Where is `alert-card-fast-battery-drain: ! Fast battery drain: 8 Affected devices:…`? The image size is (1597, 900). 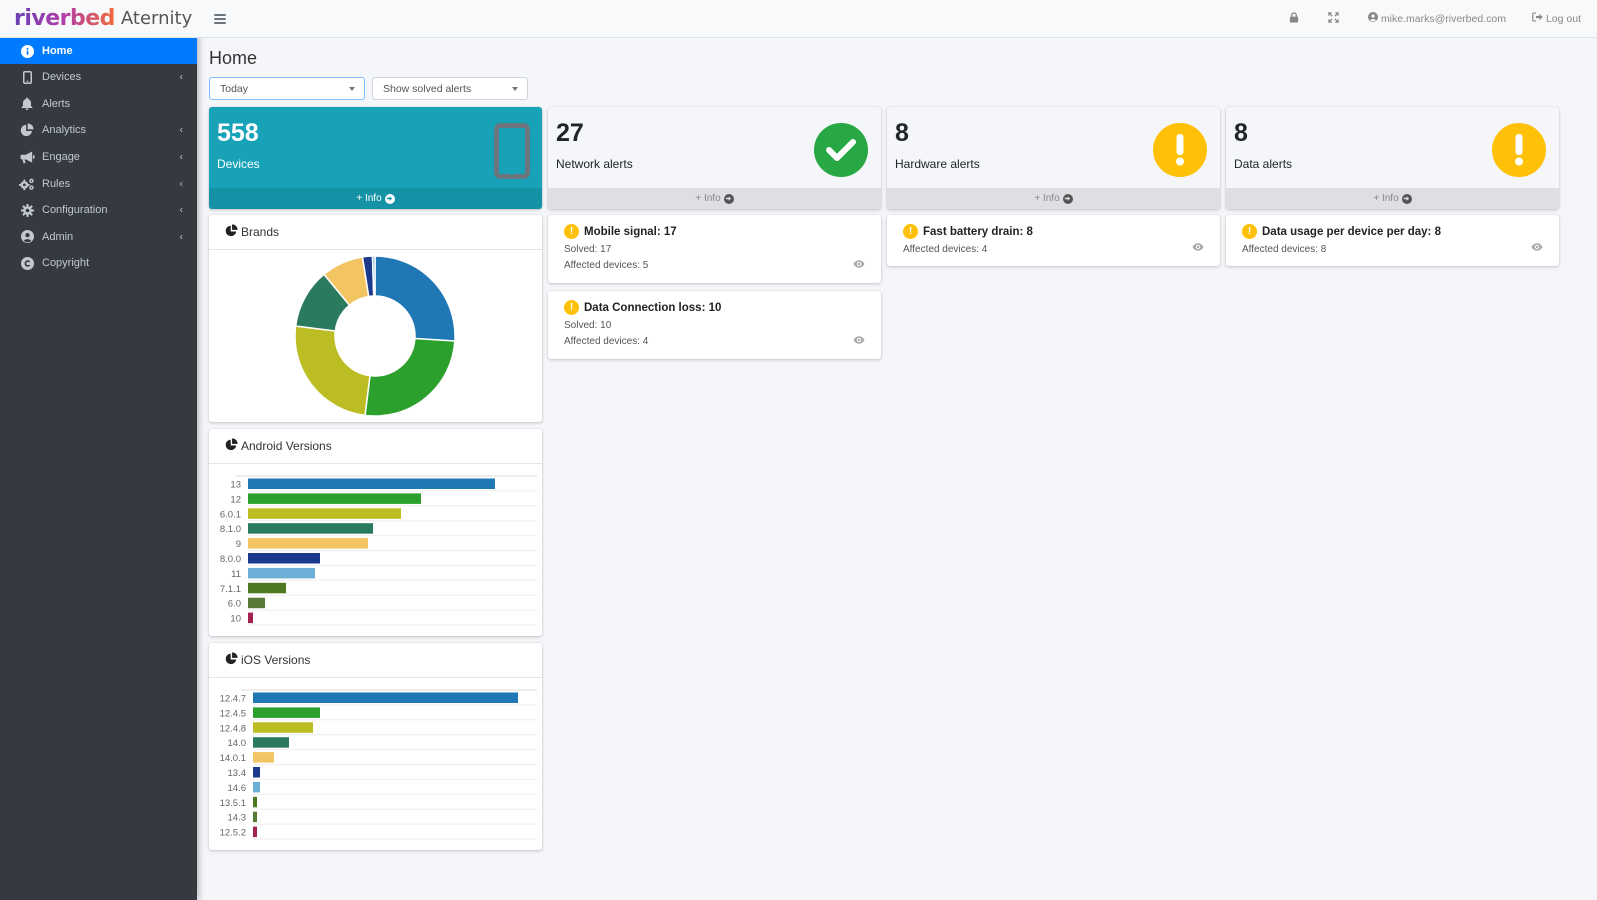
alert-card-fast-battery-drain: ! Fast battery drain: 8 Affected devices:… is located at coordinates (1053, 240).